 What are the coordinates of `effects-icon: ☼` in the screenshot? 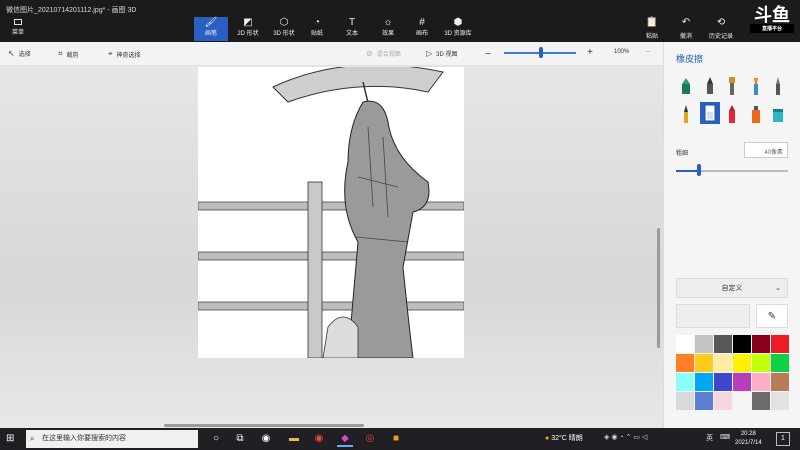 It's located at (388, 22).